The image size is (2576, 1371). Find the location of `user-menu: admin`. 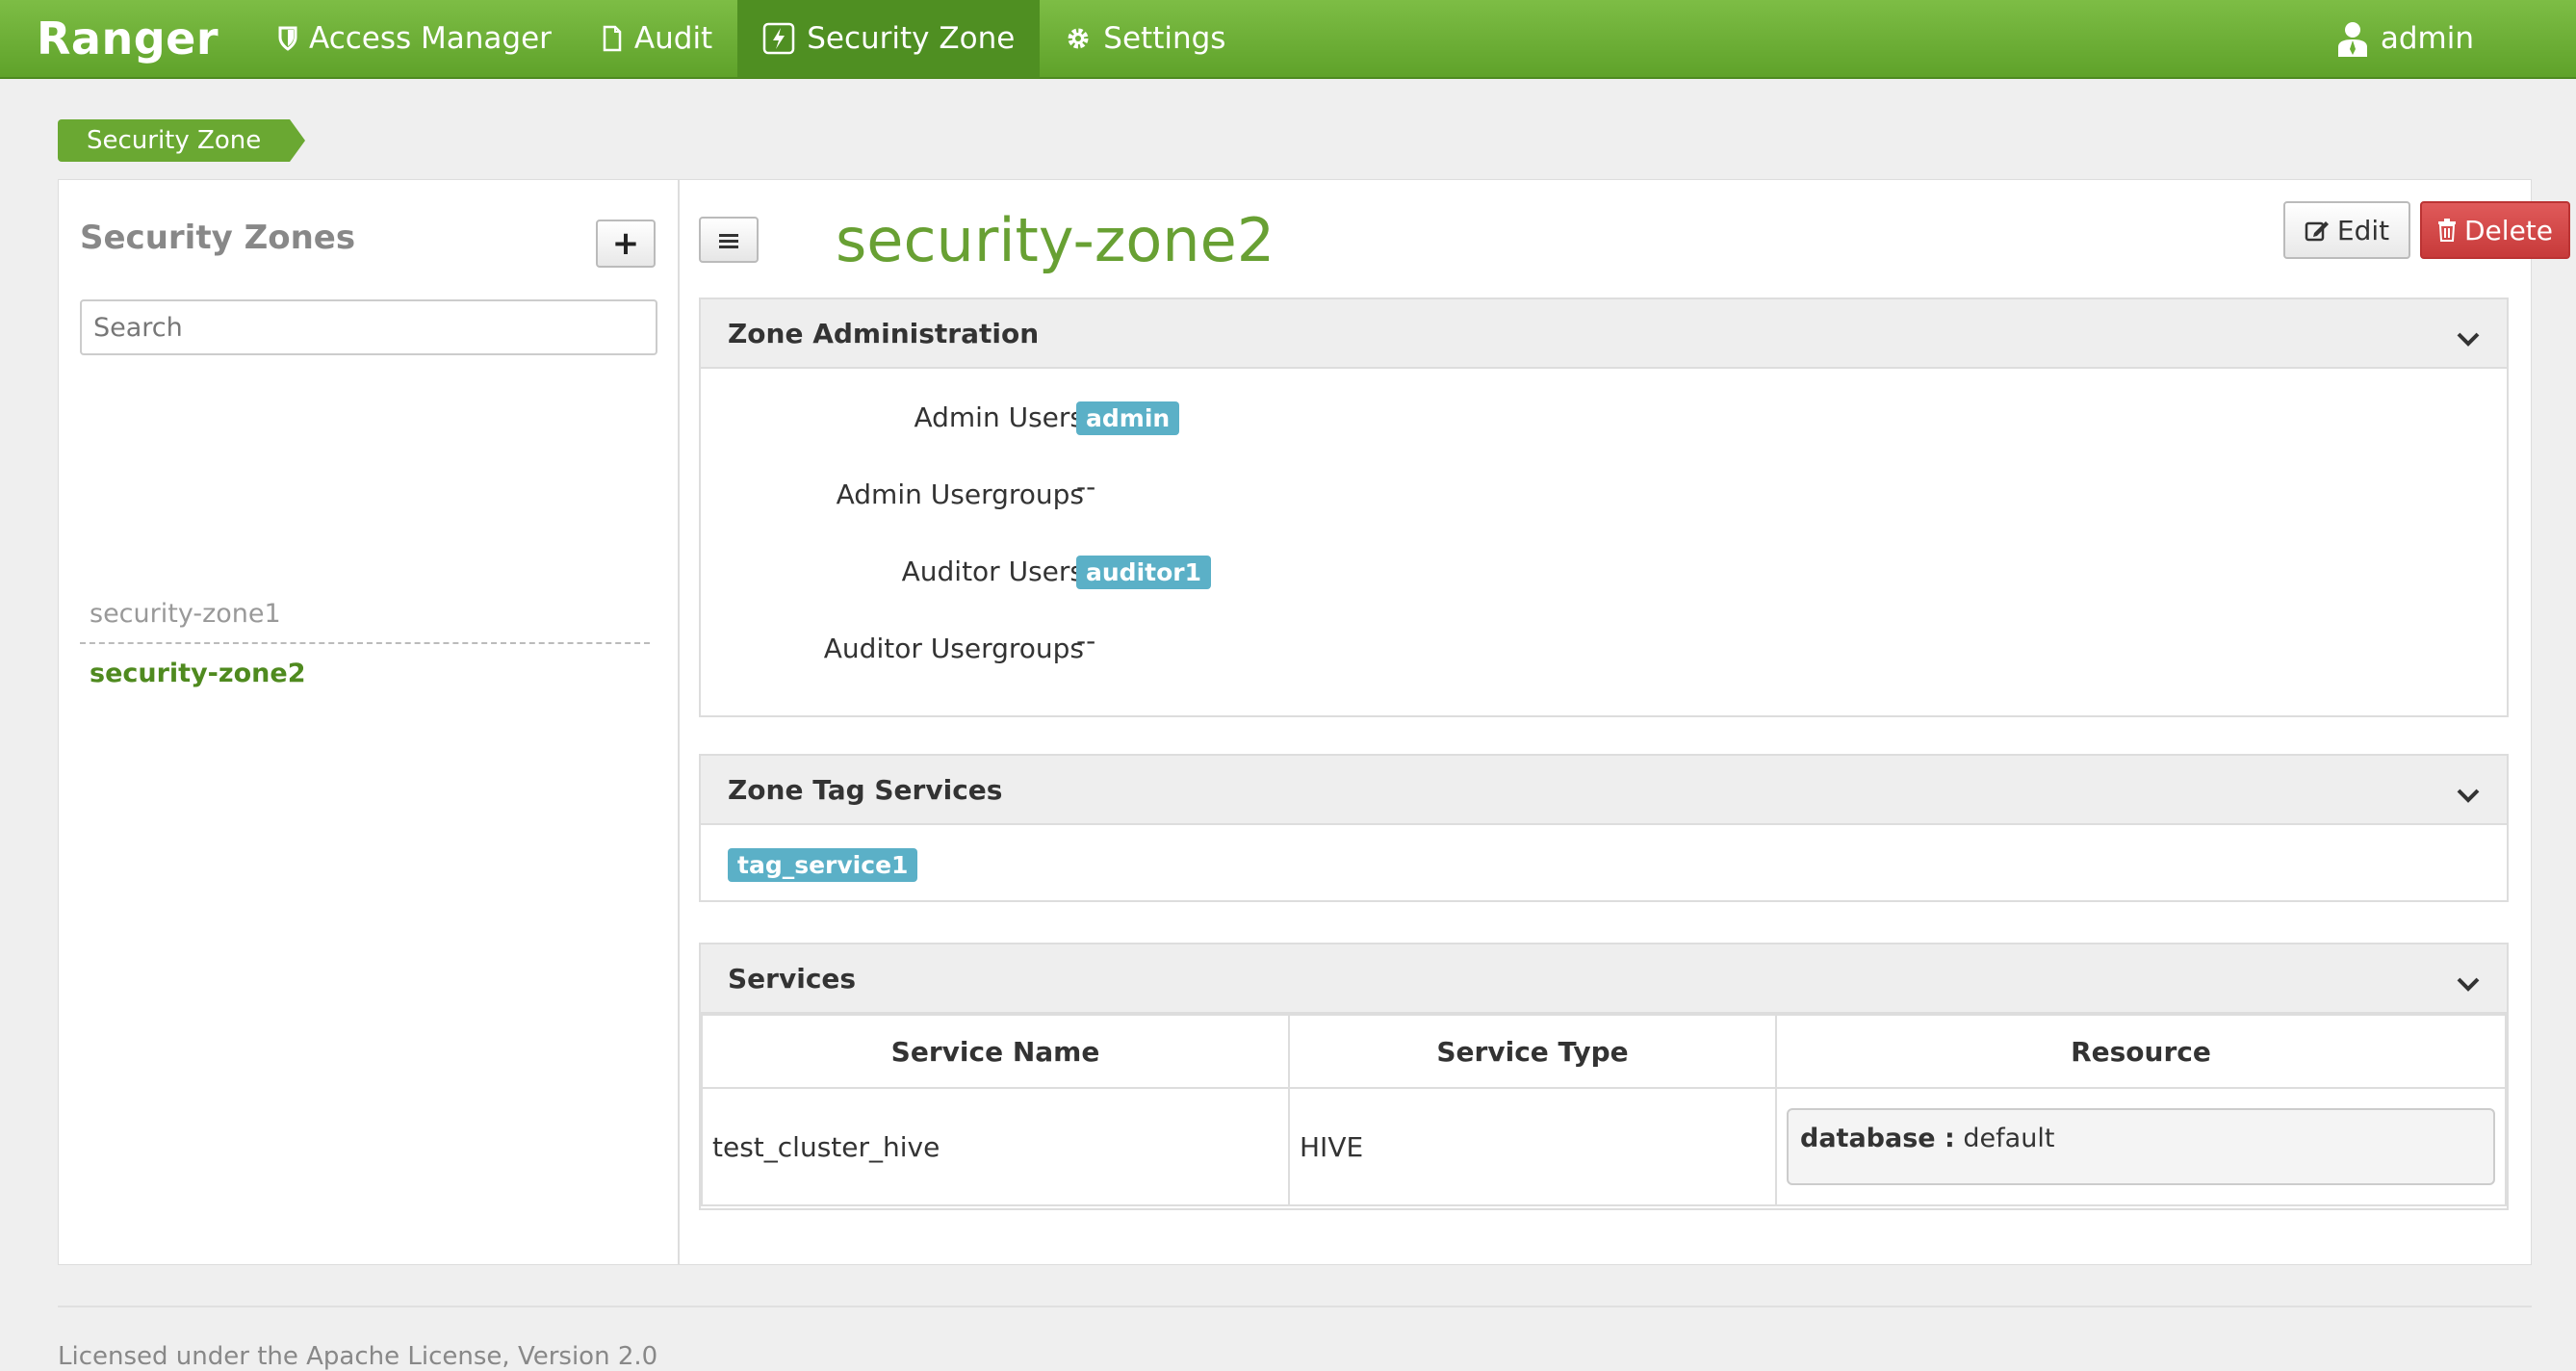

user-menu: admin is located at coordinates (2405, 38).